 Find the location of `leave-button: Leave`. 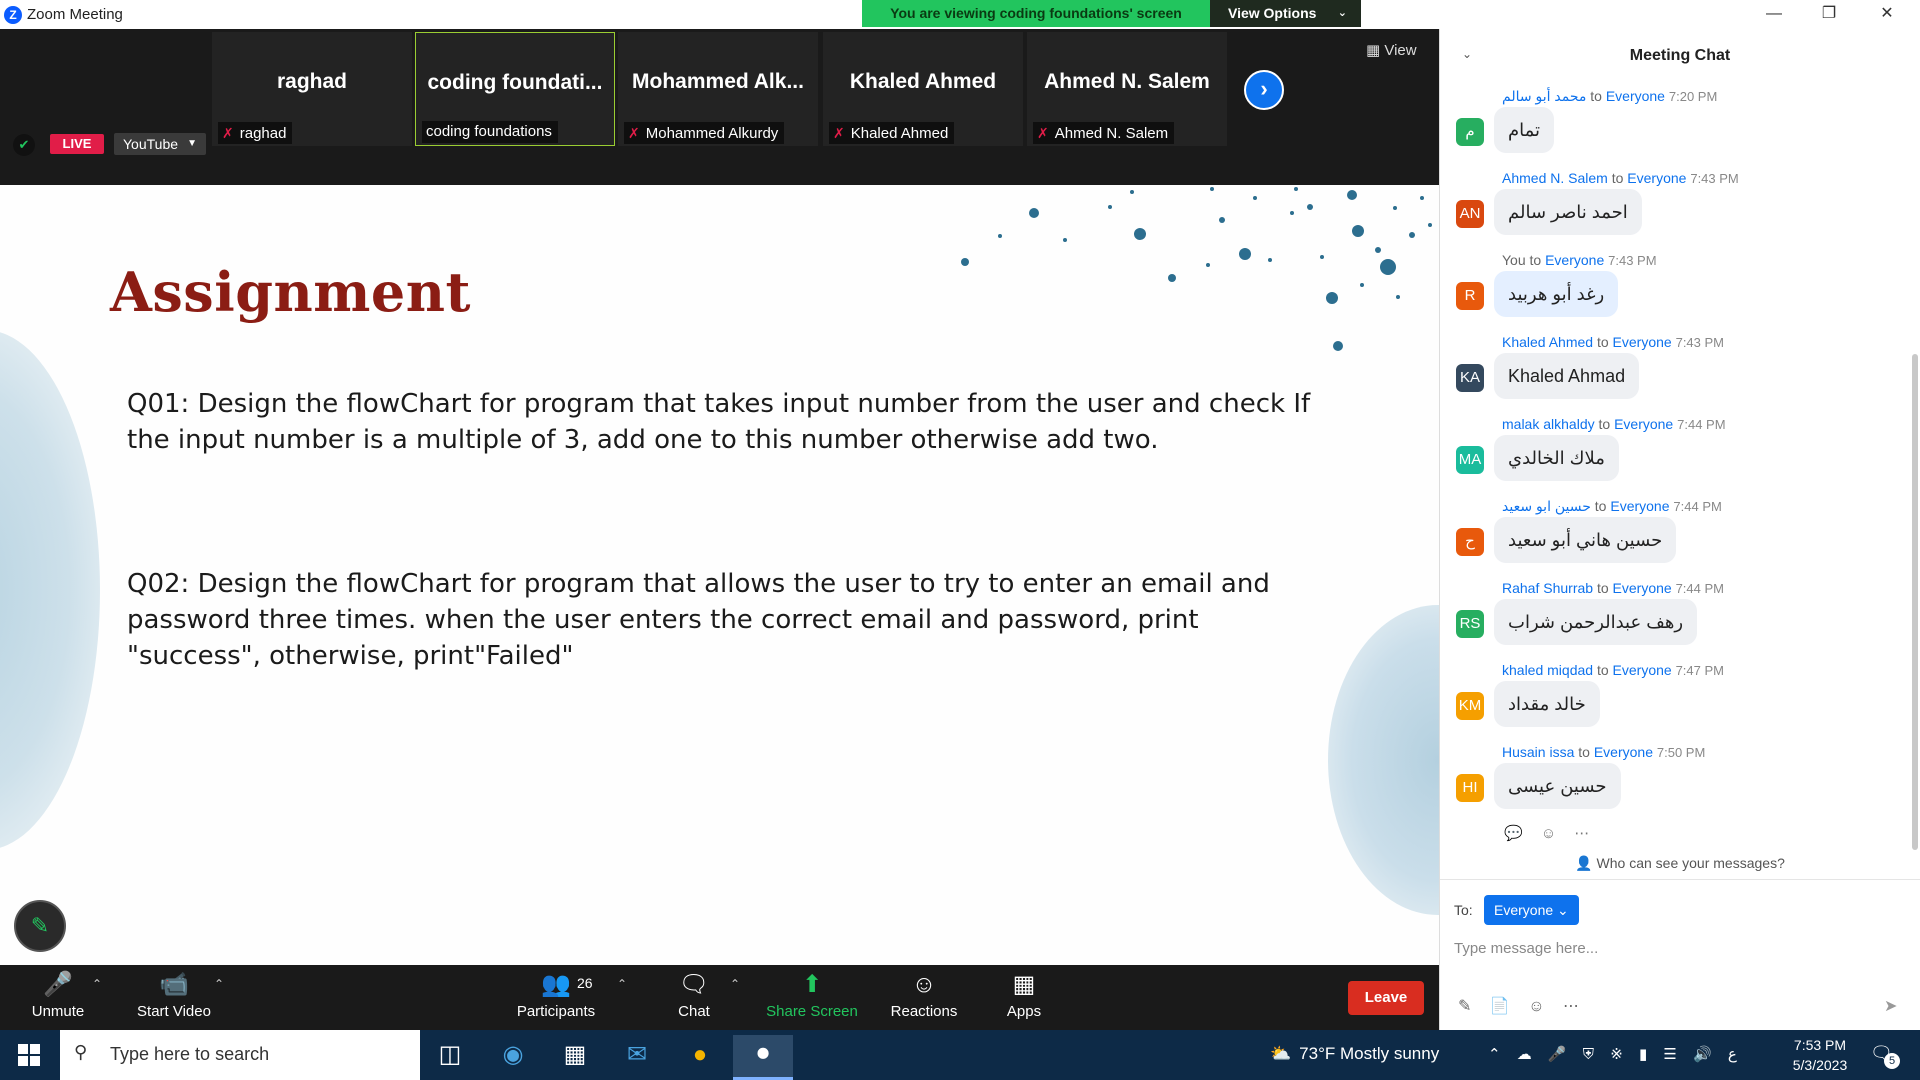

leave-button: Leave is located at coordinates (1386, 998).